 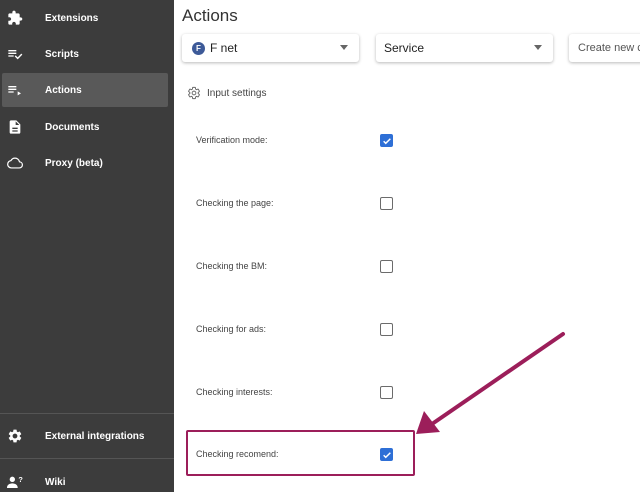 I want to click on sidebar-item-actions: Actions, so click(x=85, y=90).